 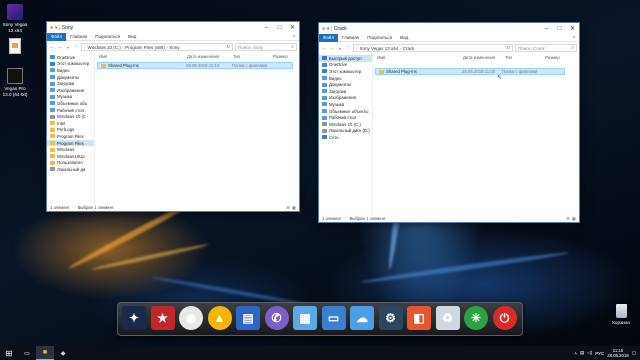 I want to click on desktop-shortcut-vegas-pro: Vegas Pro 13.0 (64-bit), so click(x=15, y=82).